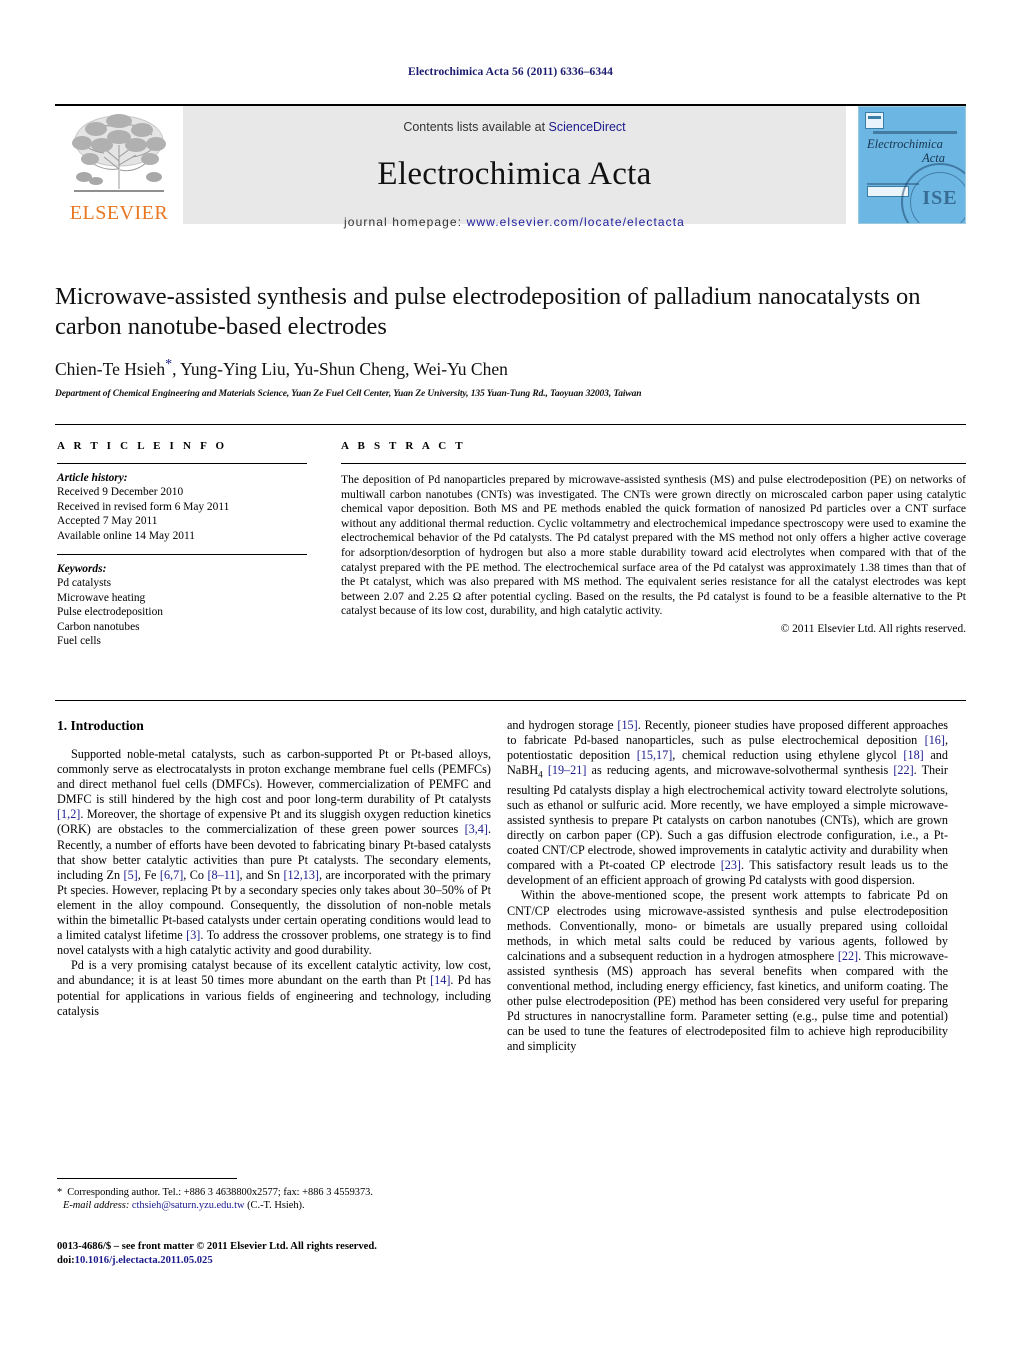 This screenshot has height=1351, width=1021. Describe the element at coordinates (142, 446) in the screenshot. I see `article-info-heading: A R T I C L E I N F O` at that location.